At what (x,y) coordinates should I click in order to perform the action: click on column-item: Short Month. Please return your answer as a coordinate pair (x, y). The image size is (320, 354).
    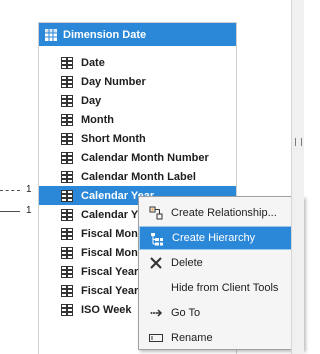
    Looking at the image, I should click on (137, 138).